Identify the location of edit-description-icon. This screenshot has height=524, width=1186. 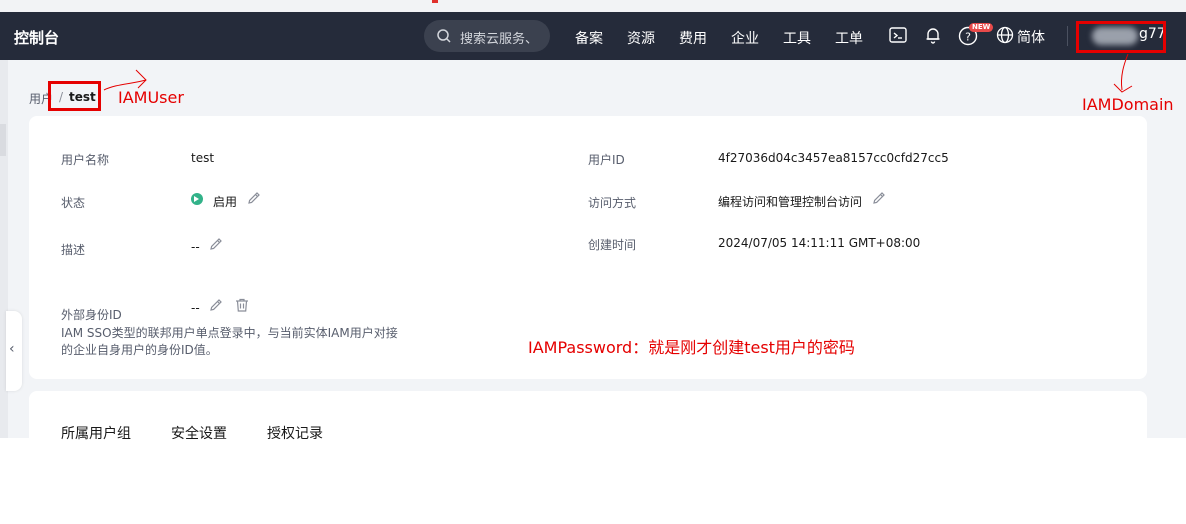
(216, 245).